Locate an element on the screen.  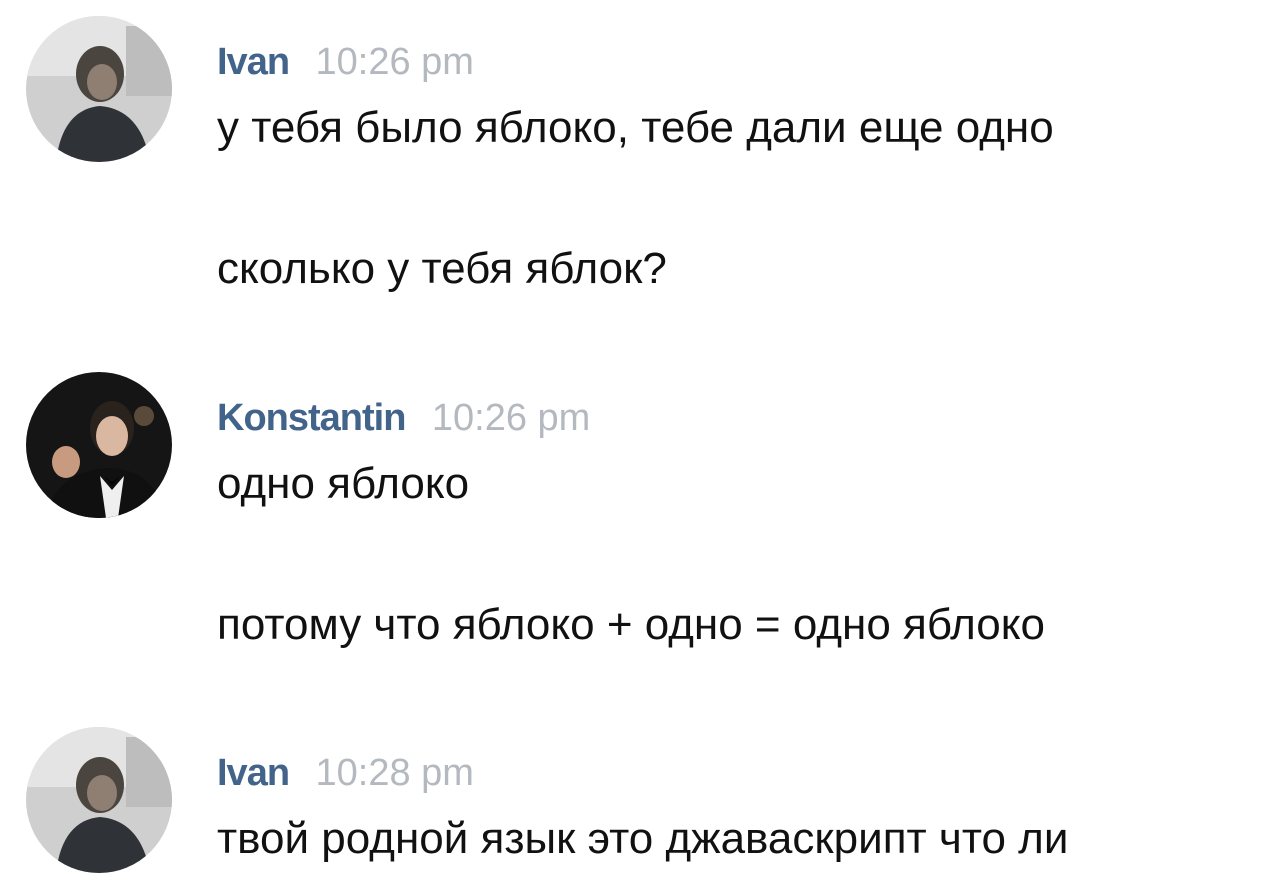
message-timestamp: 10:28 pm is located at coordinates (394, 773).